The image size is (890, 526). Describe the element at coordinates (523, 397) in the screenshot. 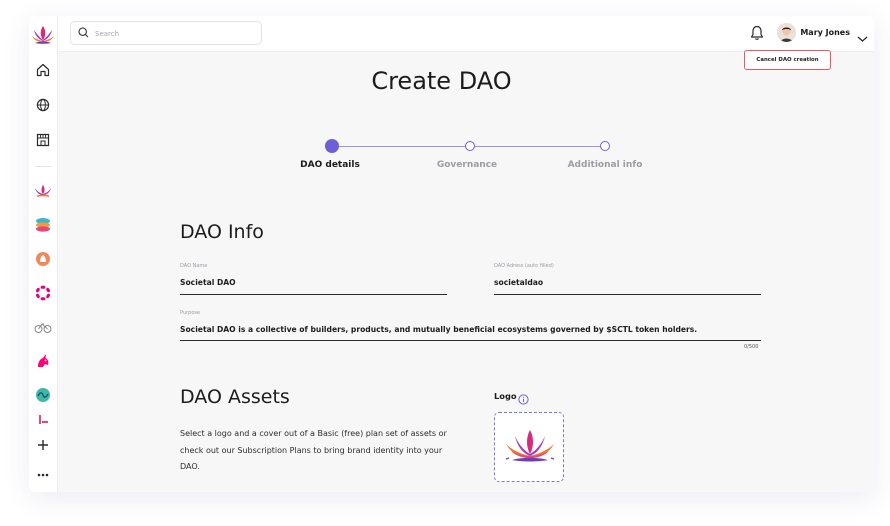

I see `info-icon` at that location.